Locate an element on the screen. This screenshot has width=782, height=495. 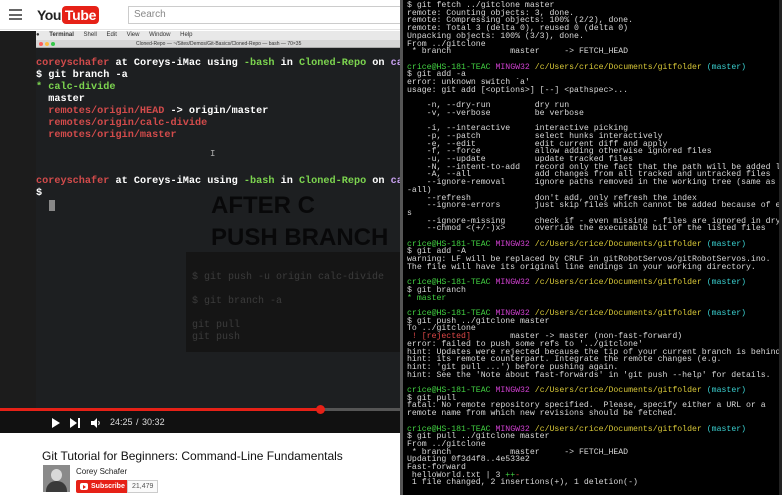
current-branch: * master is located at coordinates (427, 298).